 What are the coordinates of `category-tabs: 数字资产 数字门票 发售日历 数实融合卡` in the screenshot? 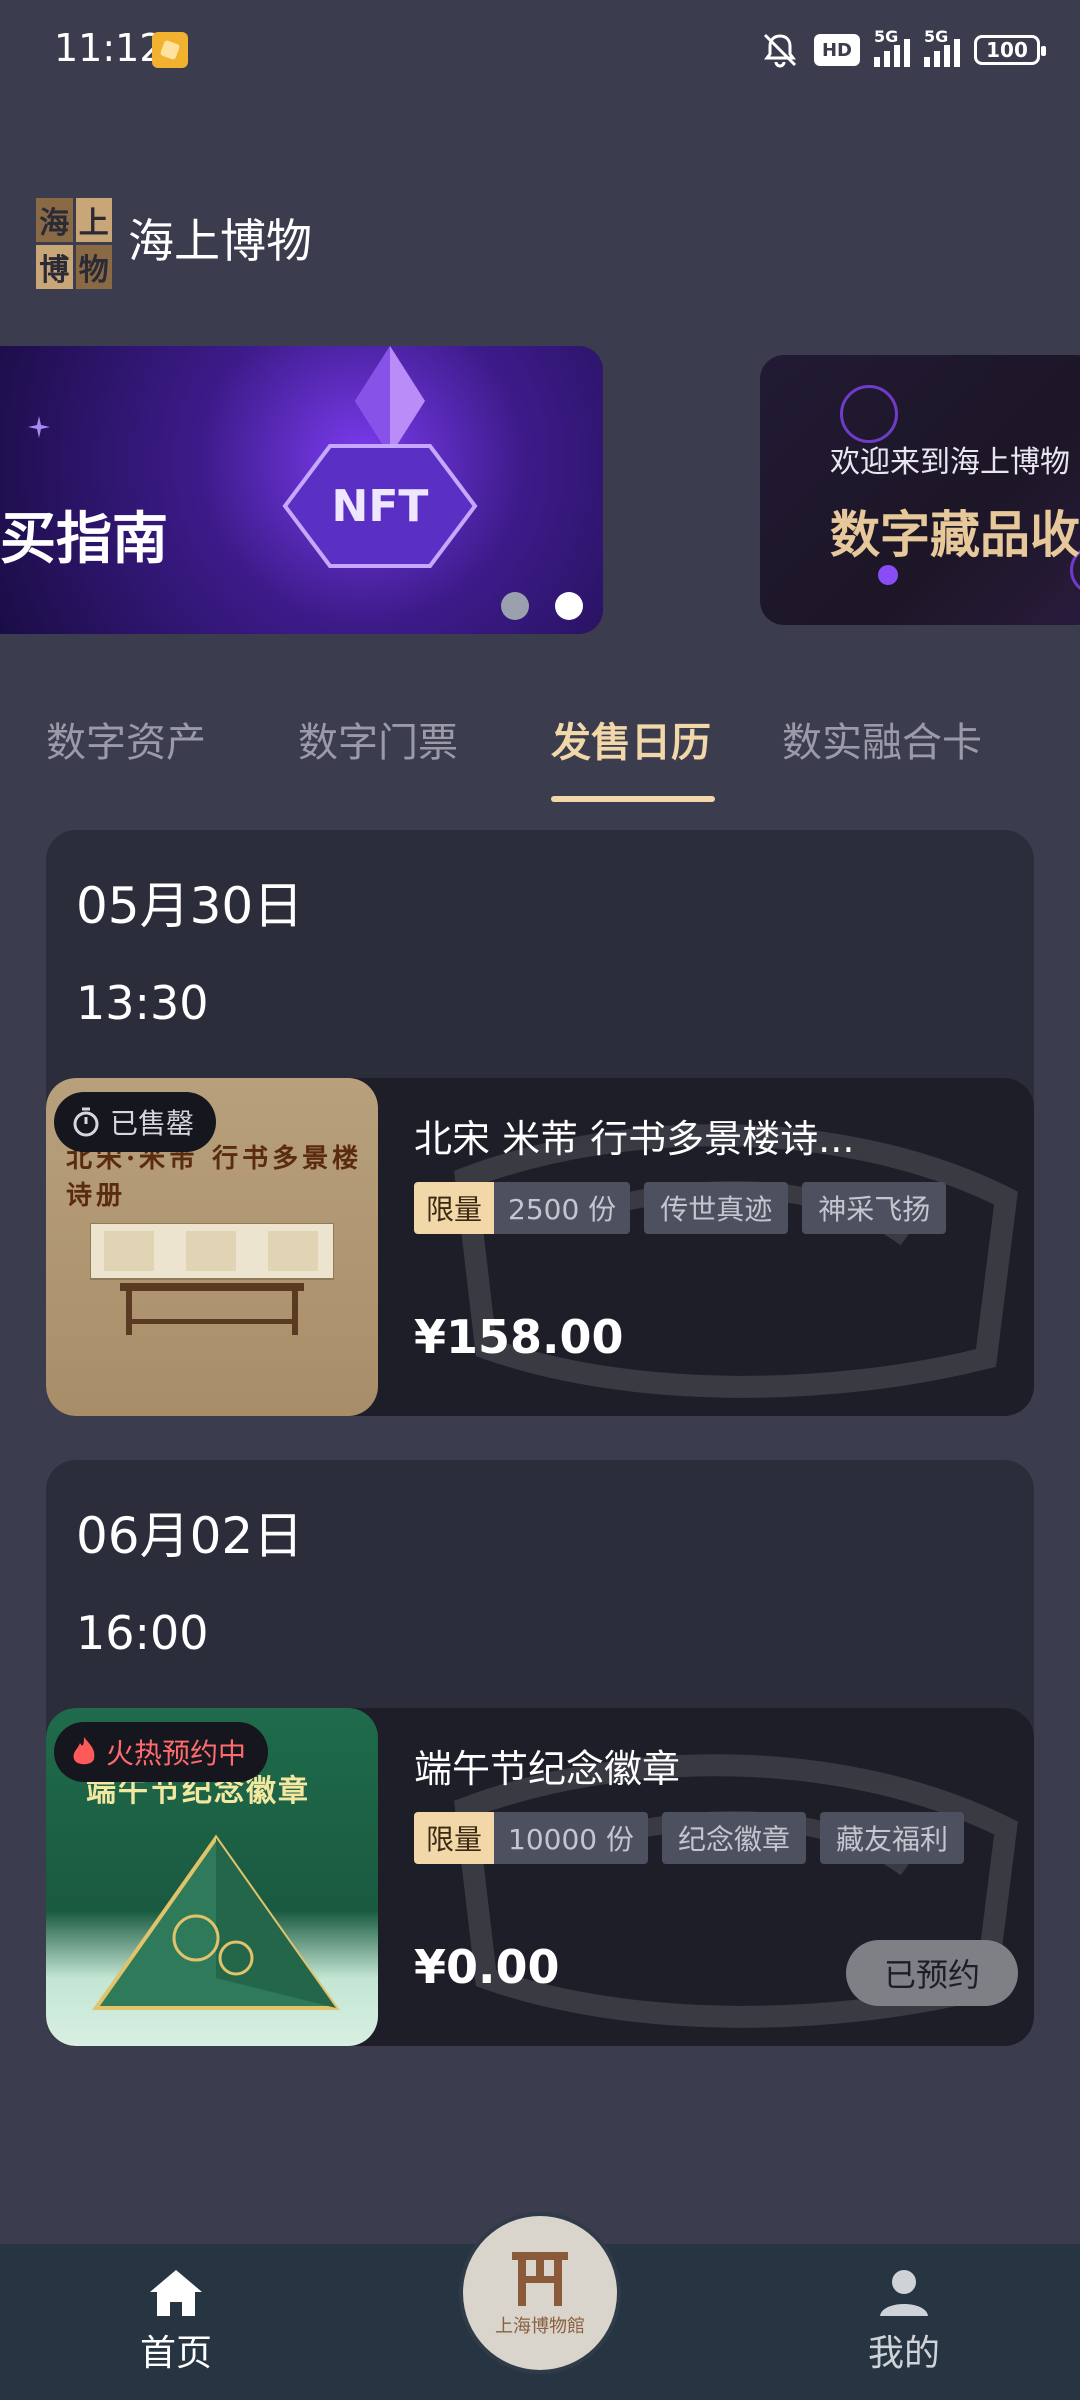 It's located at (540, 755).